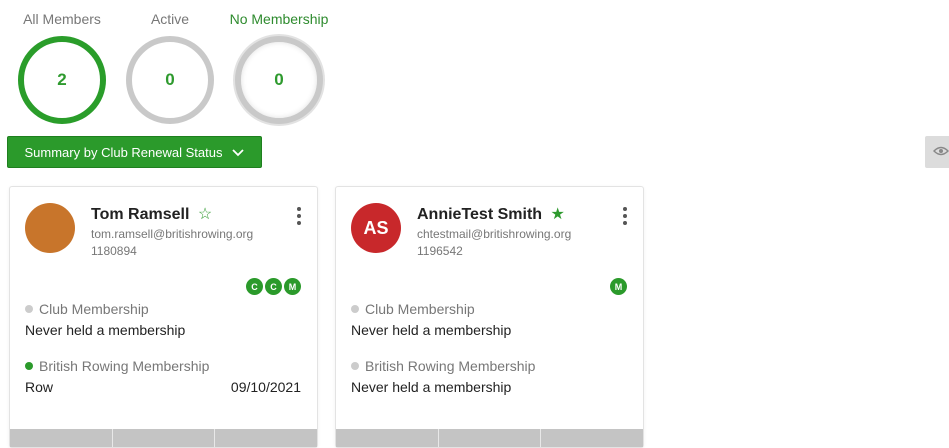  I want to click on star-filled-icon: ★, so click(558, 214).